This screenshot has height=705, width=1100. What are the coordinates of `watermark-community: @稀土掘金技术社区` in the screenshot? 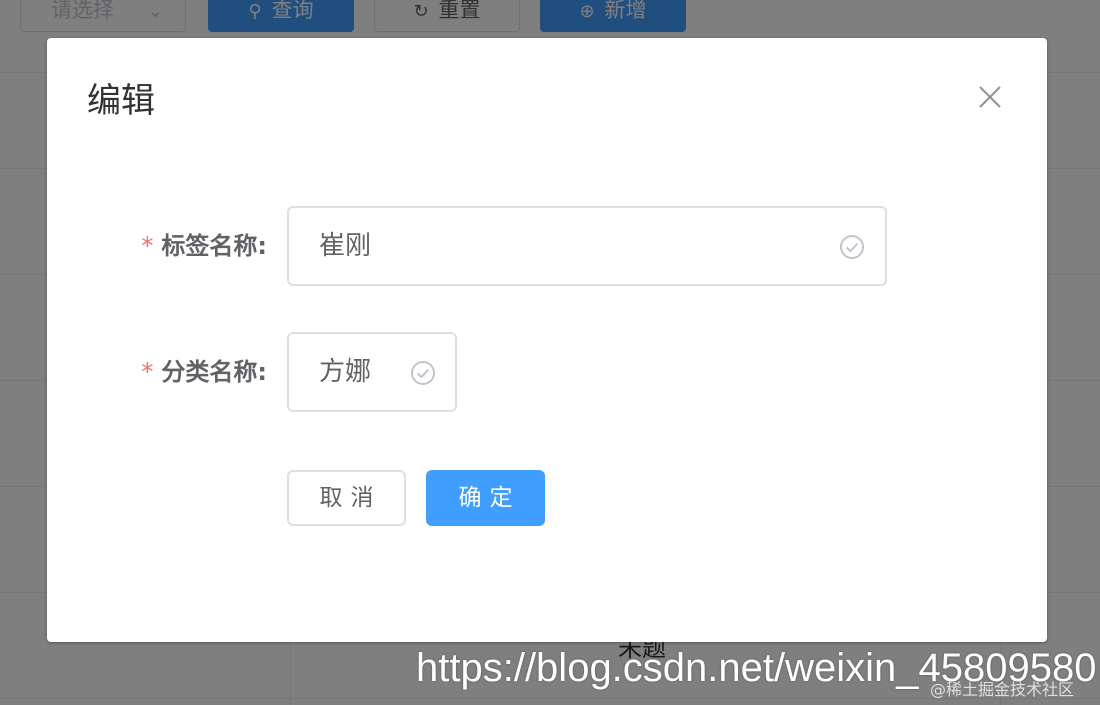 It's located at (1002, 689).